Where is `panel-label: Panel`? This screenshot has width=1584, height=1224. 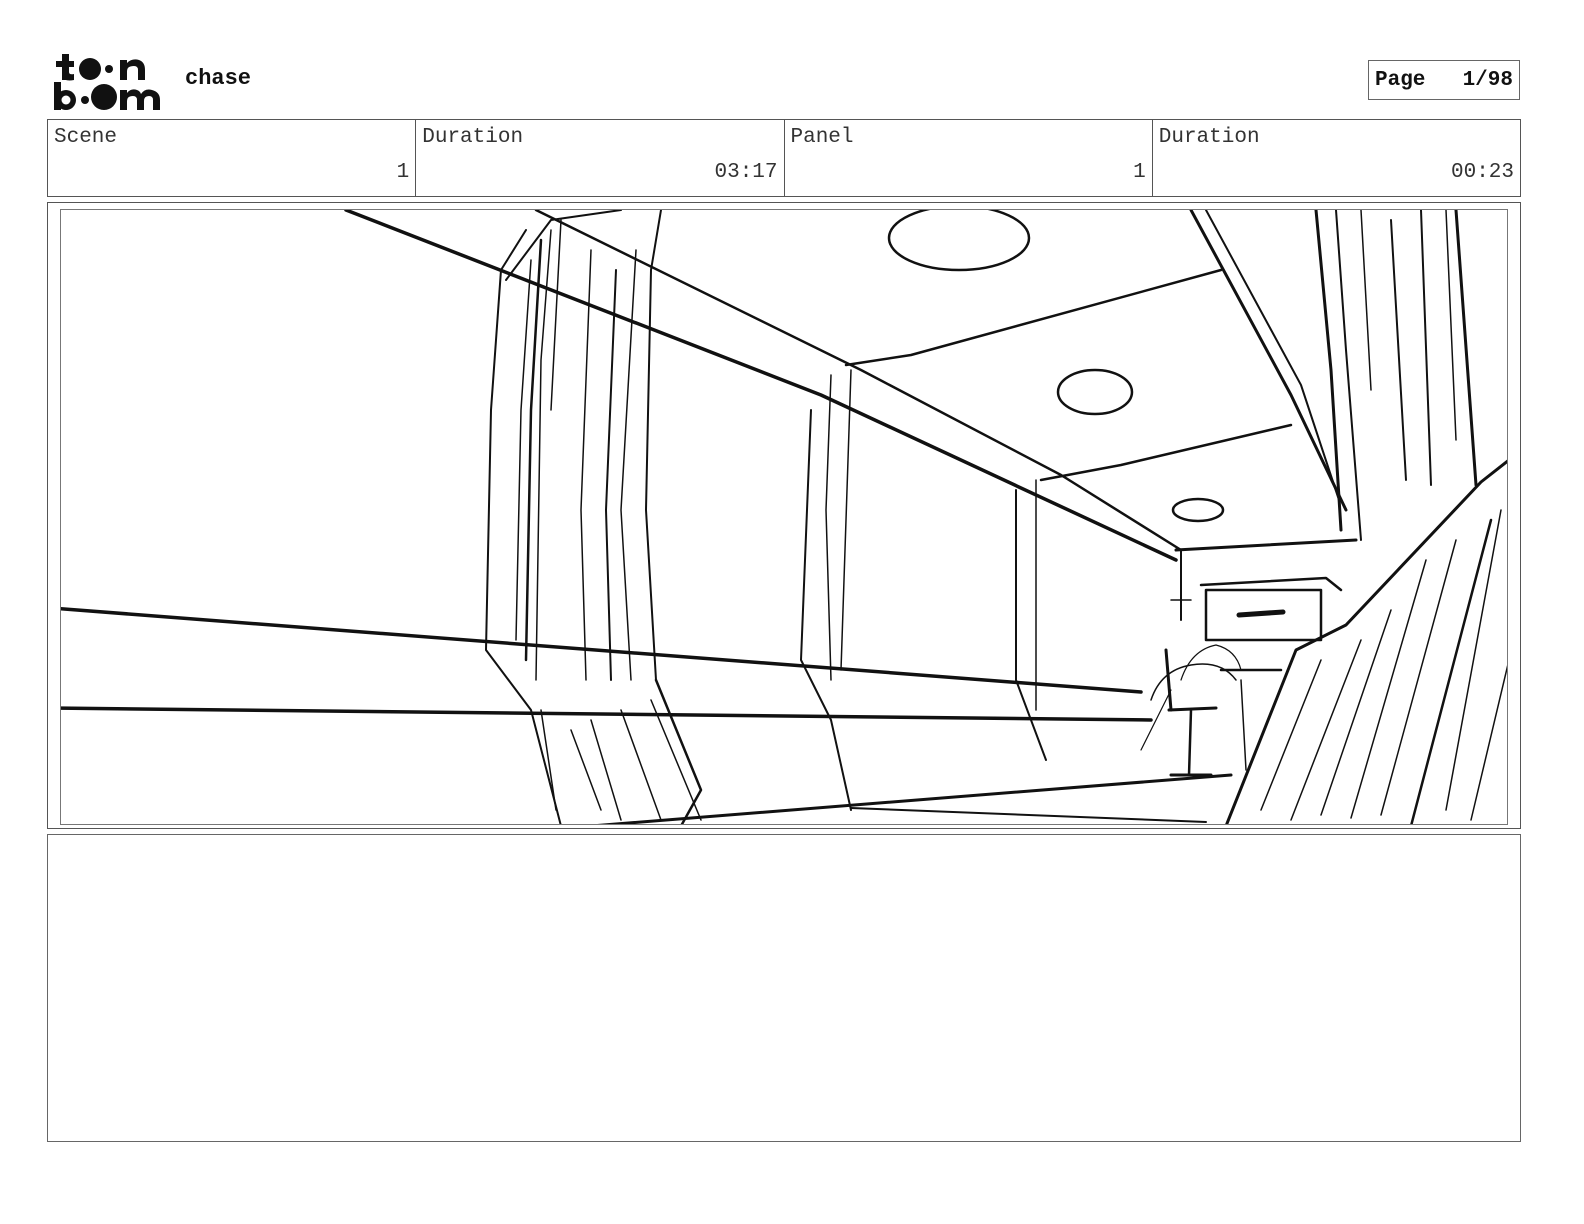
panel-label: Panel is located at coordinates (822, 137).